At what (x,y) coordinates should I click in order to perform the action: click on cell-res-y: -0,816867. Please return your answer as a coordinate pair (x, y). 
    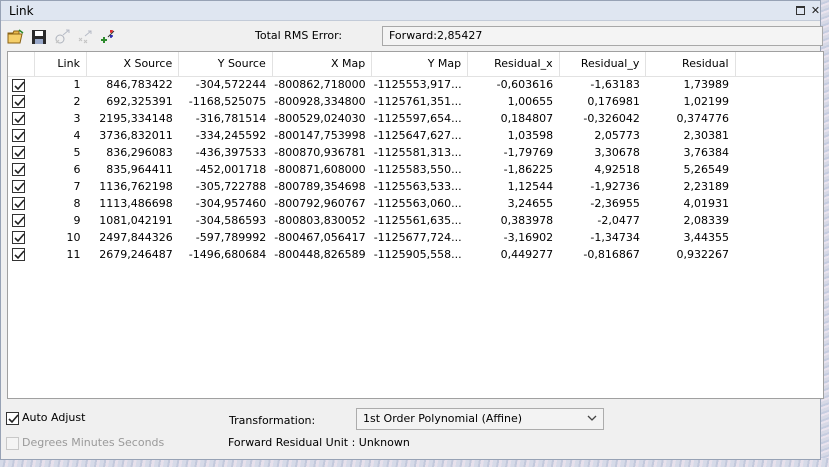
    Looking at the image, I should click on (611, 254).